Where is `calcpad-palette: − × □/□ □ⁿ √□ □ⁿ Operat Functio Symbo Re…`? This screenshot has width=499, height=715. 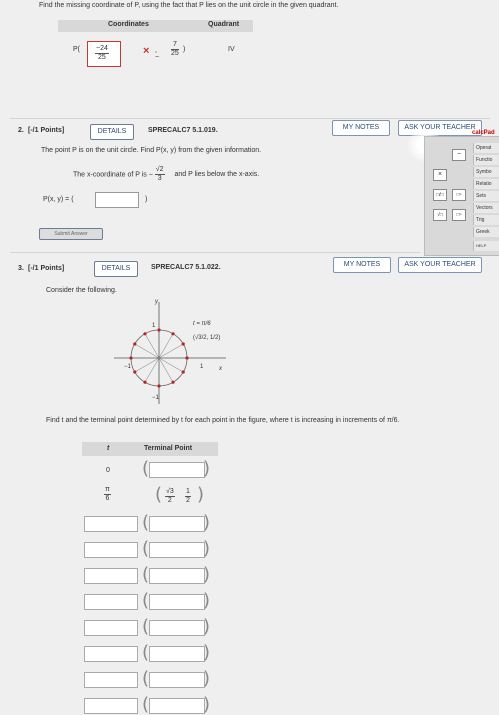
calcpad-palette: − × □/□ □ⁿ √□ □ⁿ Operat Functio Symbo Re… is located at coordinates (461, 196).